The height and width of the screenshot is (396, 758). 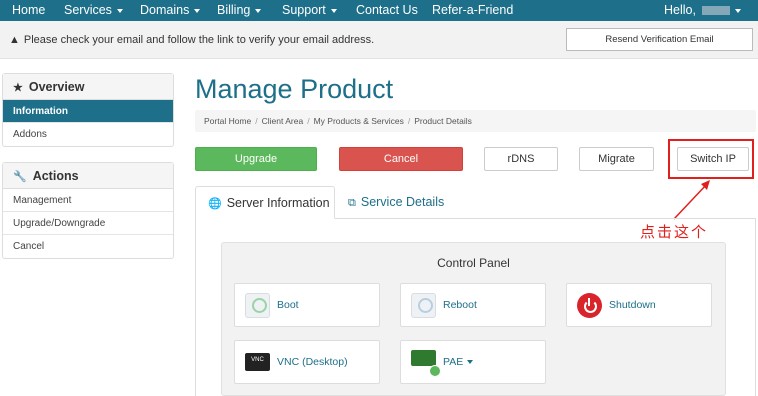 I want to click on tab-service-details: ⧉ Service Details, so click(x=396, y=202).